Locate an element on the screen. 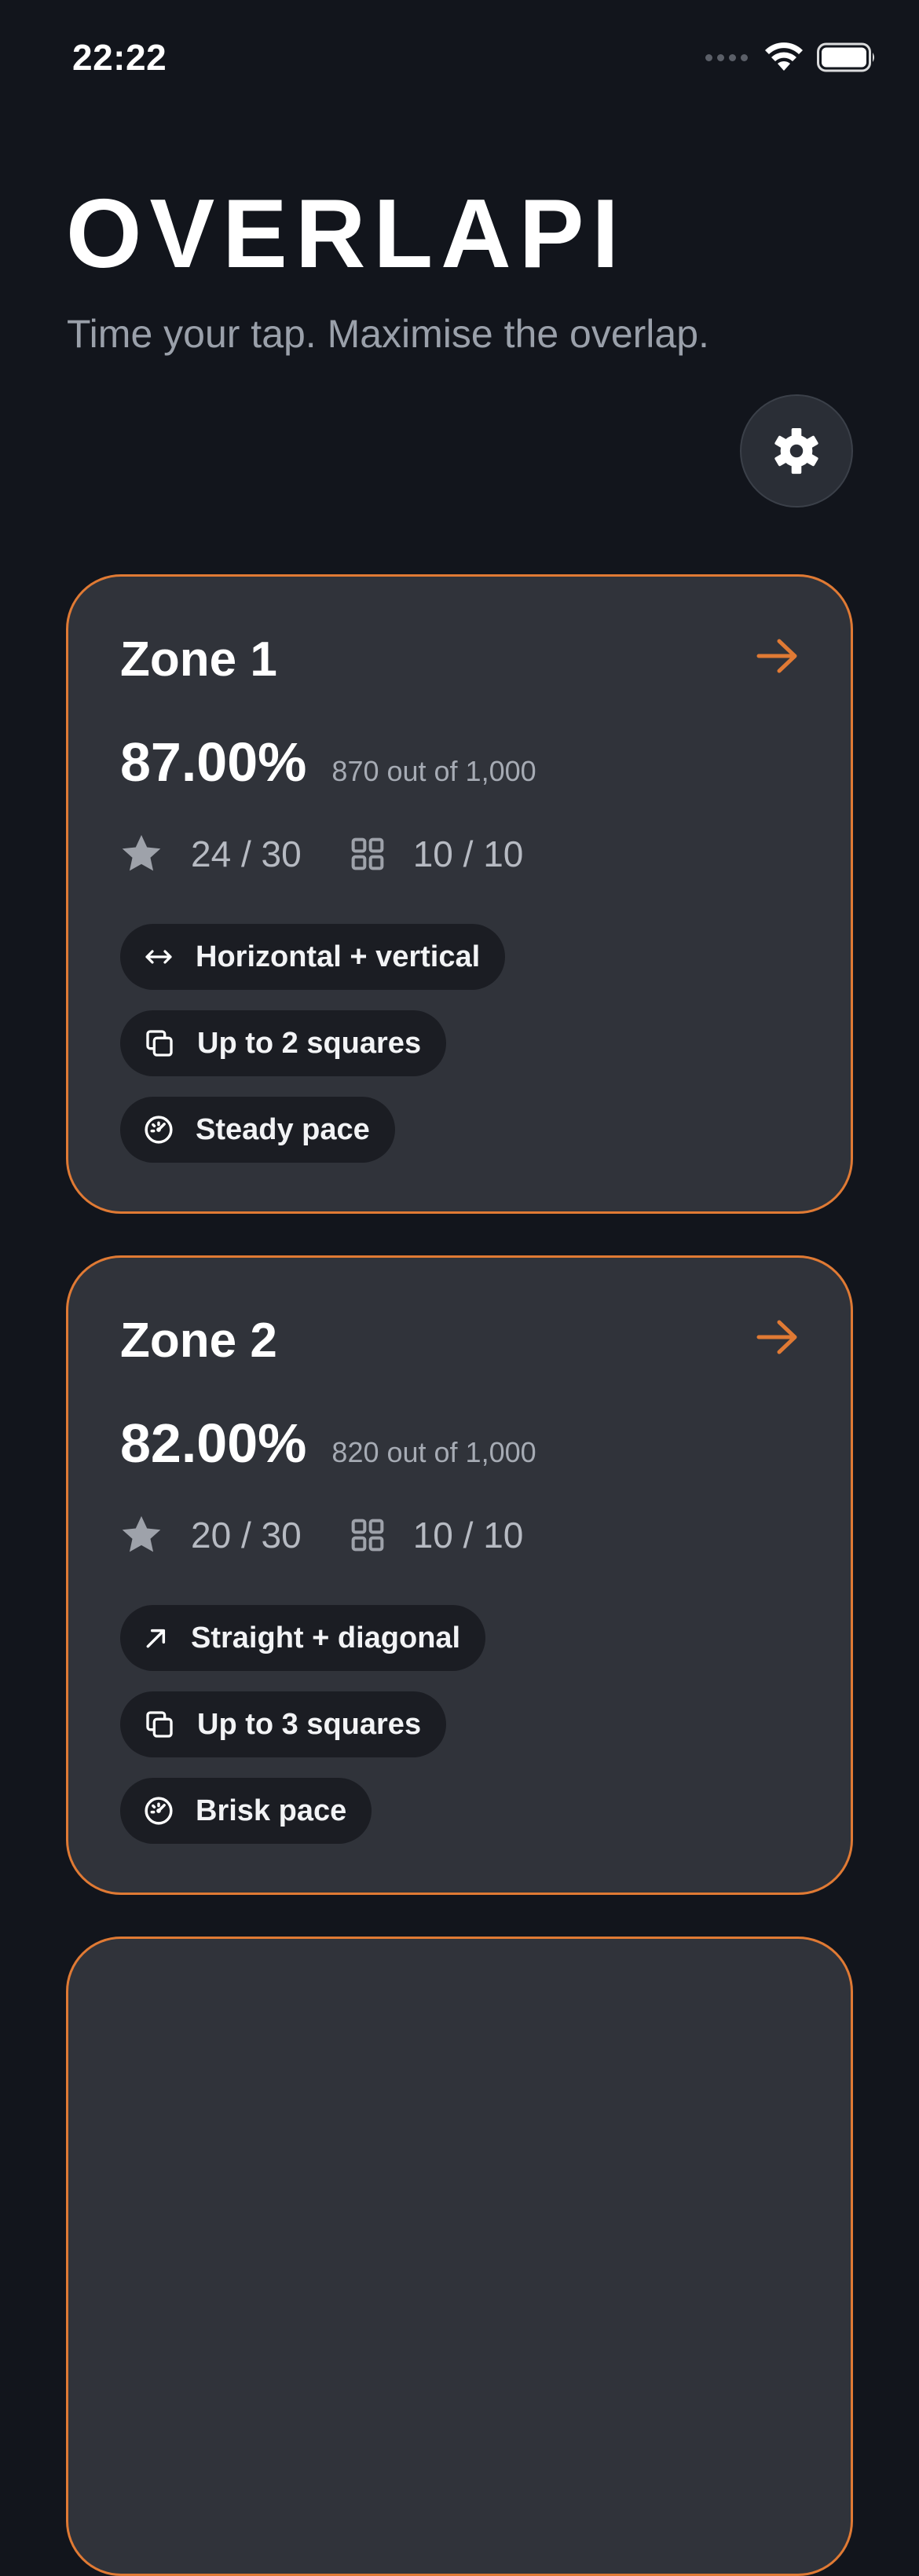 The image size is (919, 2576). tagline: Time your tap. Maximise the overlap. is located at coordinates (388, 334).